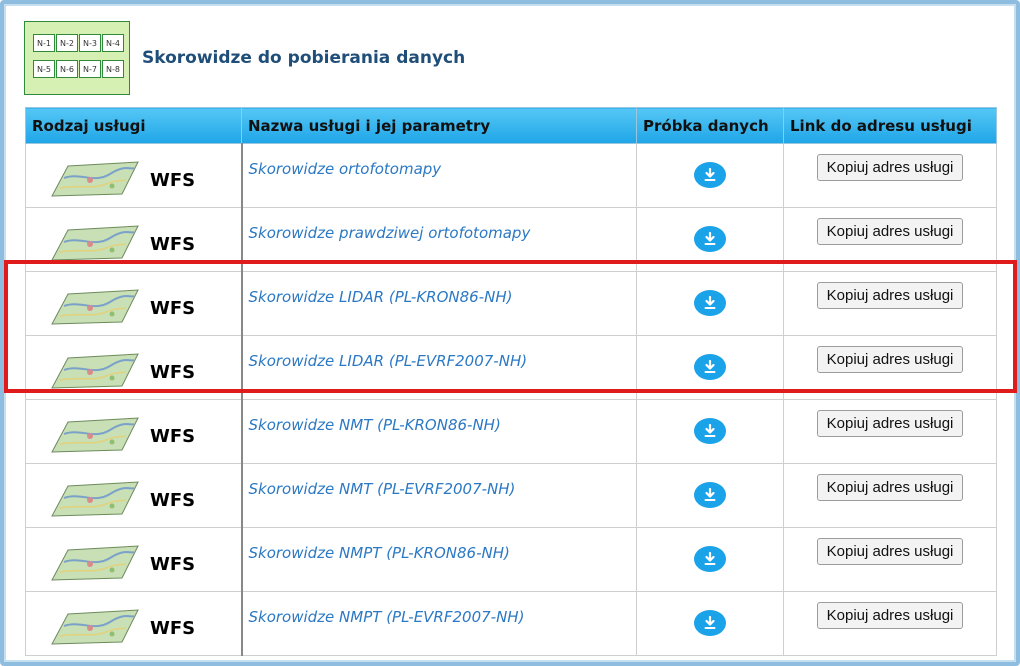 This screenshot has height=666, width=1020. I want to click on service-name-cell: Skorowidze LIDAR (PL-KRON86-NH), so click(439, 303).